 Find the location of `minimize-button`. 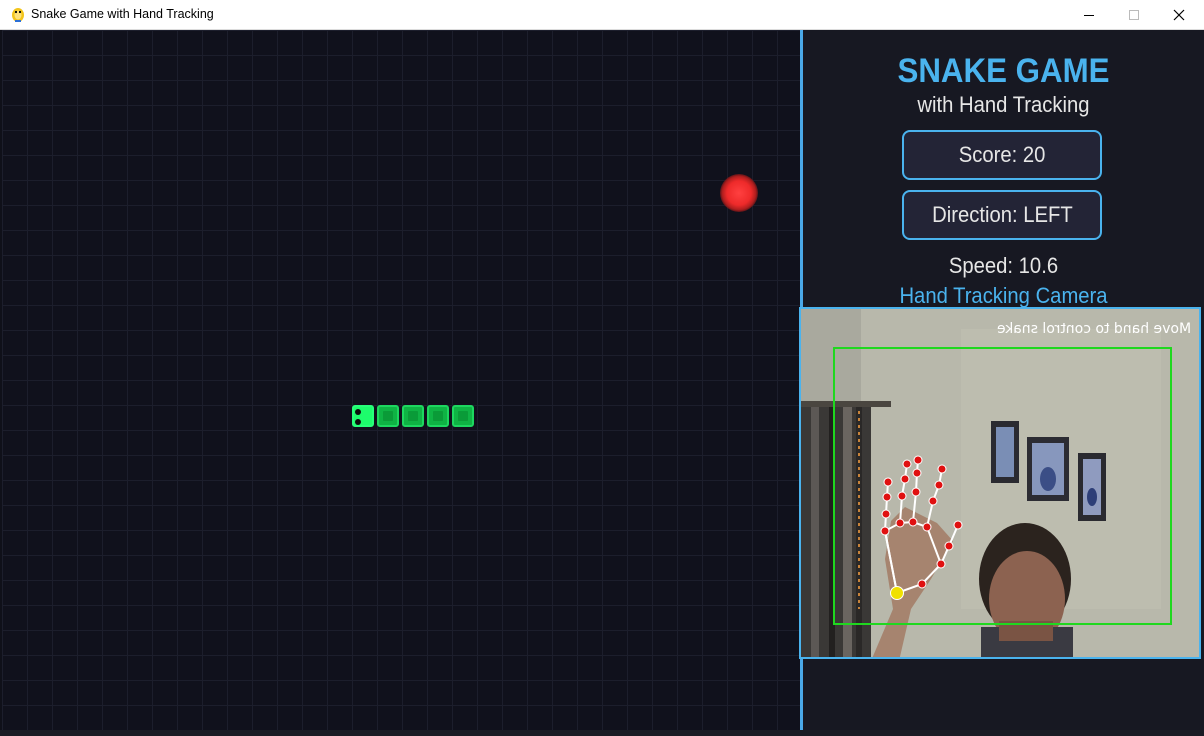

minimize-button is located at coordinates (1089, 15).